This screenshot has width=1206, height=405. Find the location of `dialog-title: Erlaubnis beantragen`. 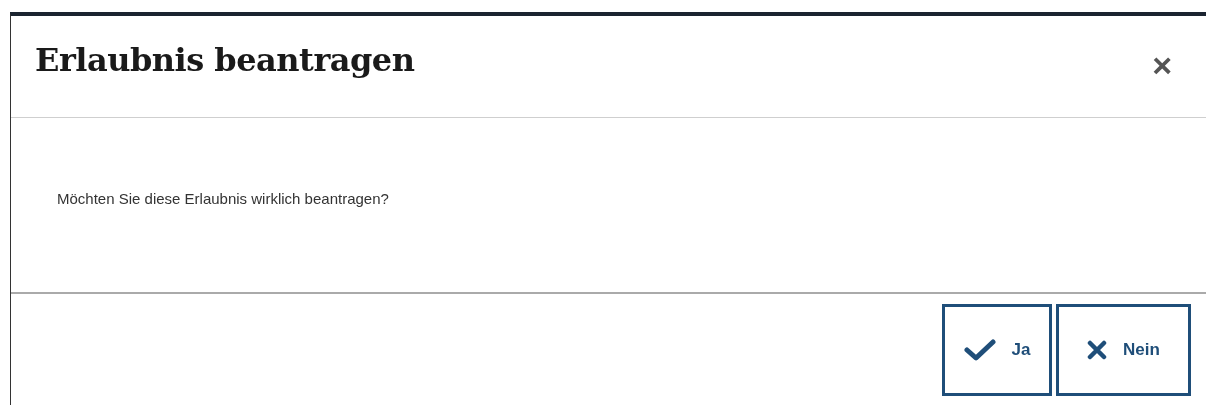

dialog-title: Erlaubnis beantragen is located at coordinates (225, 60).